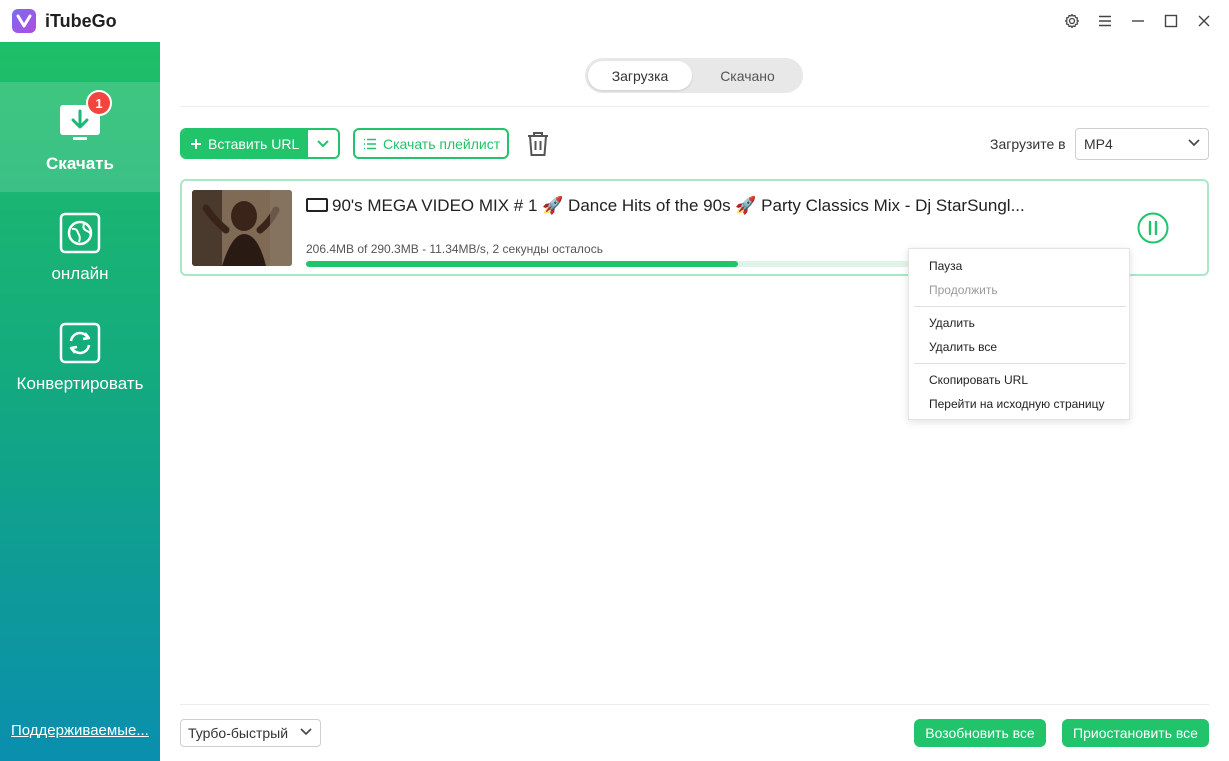 The height and width of the screenshot is (761, 1229). Describe the element at coordinates (254, 143) in the screenshot. I see `paste-url-label: Вставить URL` at that location.